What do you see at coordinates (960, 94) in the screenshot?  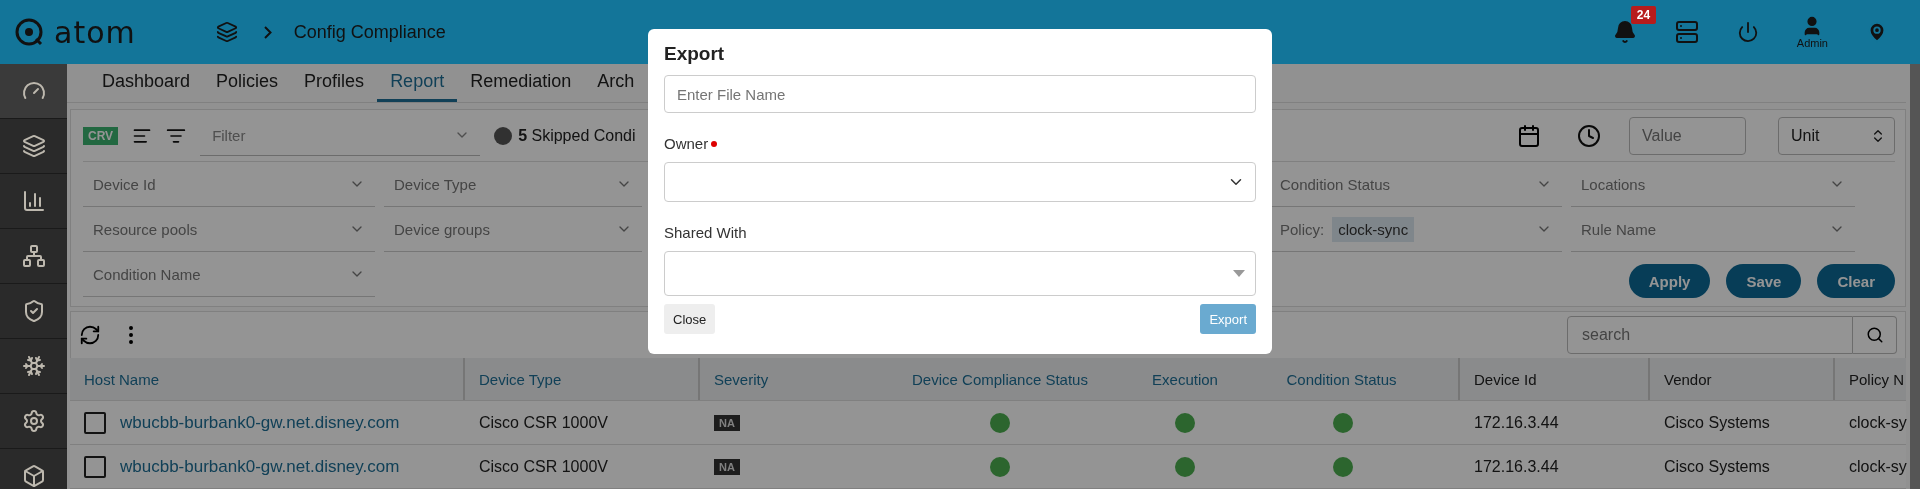 I see `file-name-field: Enter File Name` at bounding box center [960, 94].